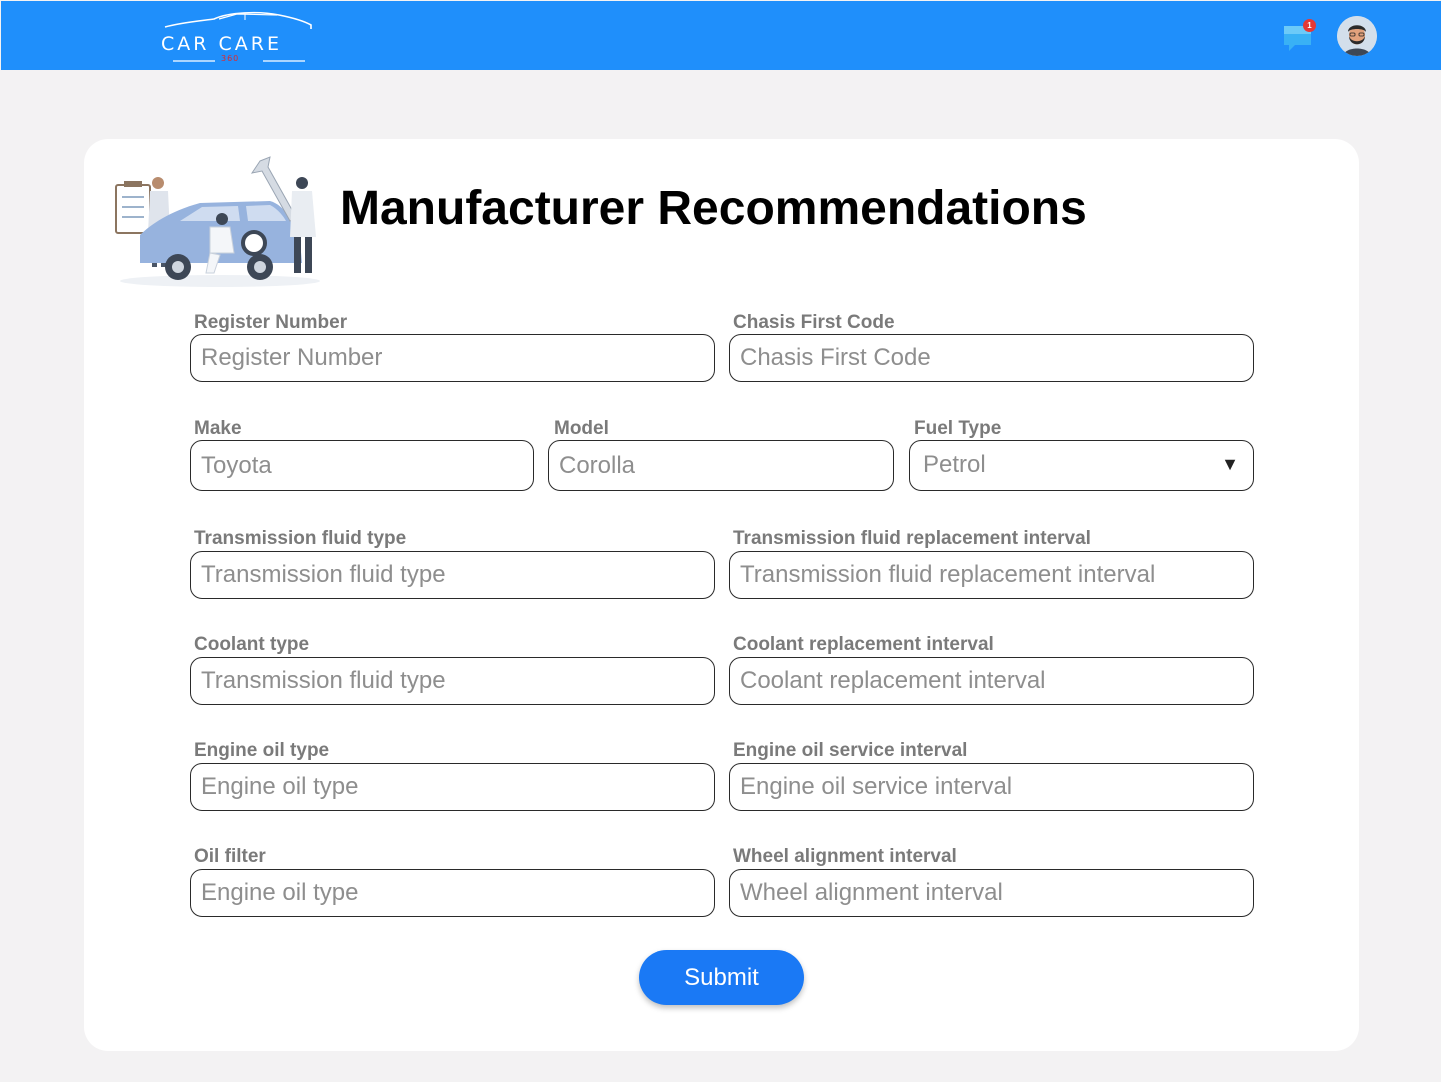 This screenshot has width=1441, height=1082. I want to click on oil-filter-label: Oil filter, so click(230, 856).